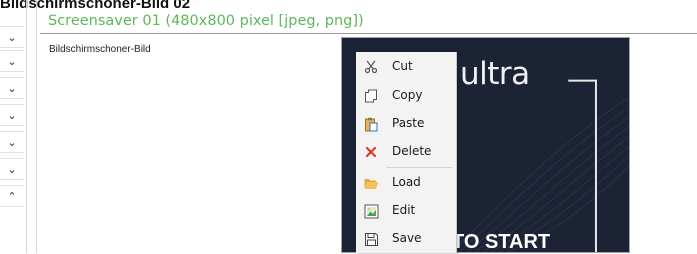 The image size is (697, 254). I want to click on chevron-up-icon: ⌃, so click(12, 196).